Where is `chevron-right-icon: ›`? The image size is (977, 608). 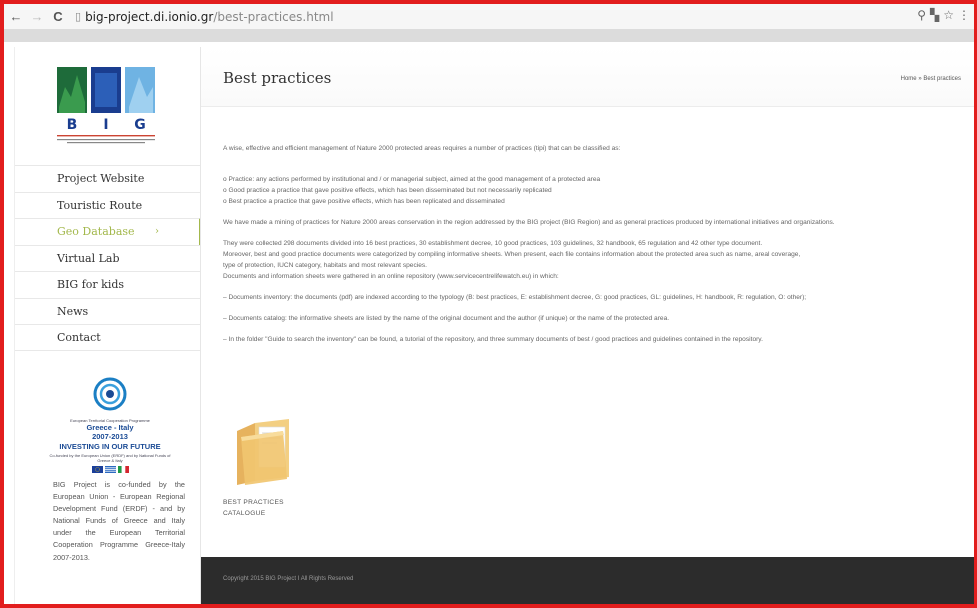
chevron-right-icon: › is located at coordinates (157, 232).